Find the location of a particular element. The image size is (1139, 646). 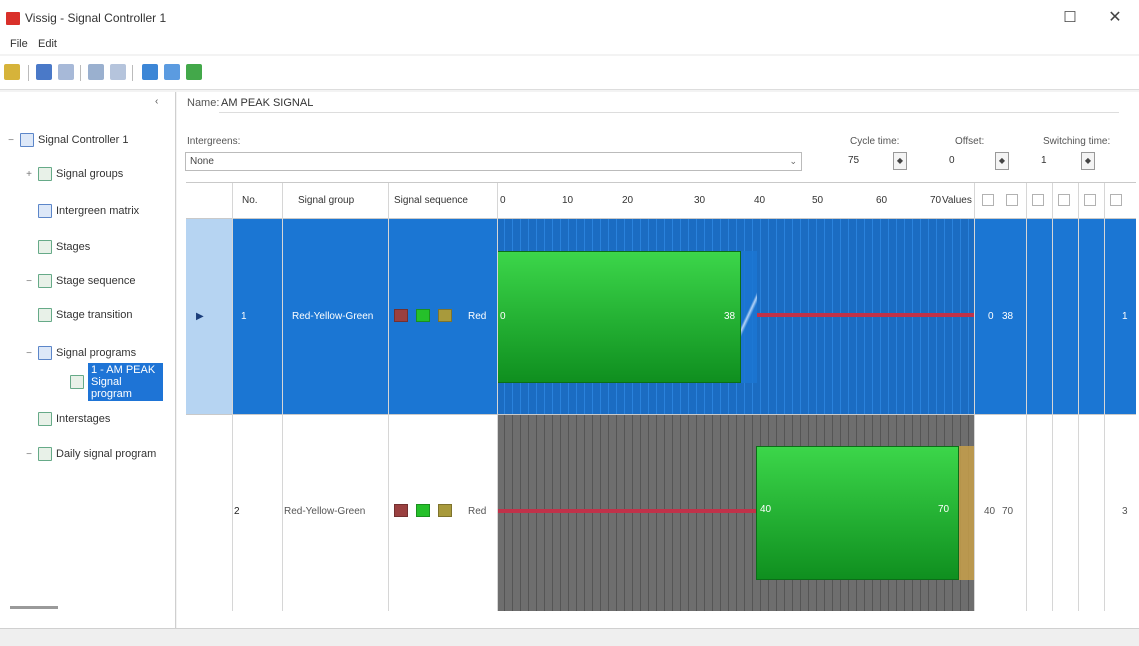

green-end-label: 38 is located at coordinates (730, 316).